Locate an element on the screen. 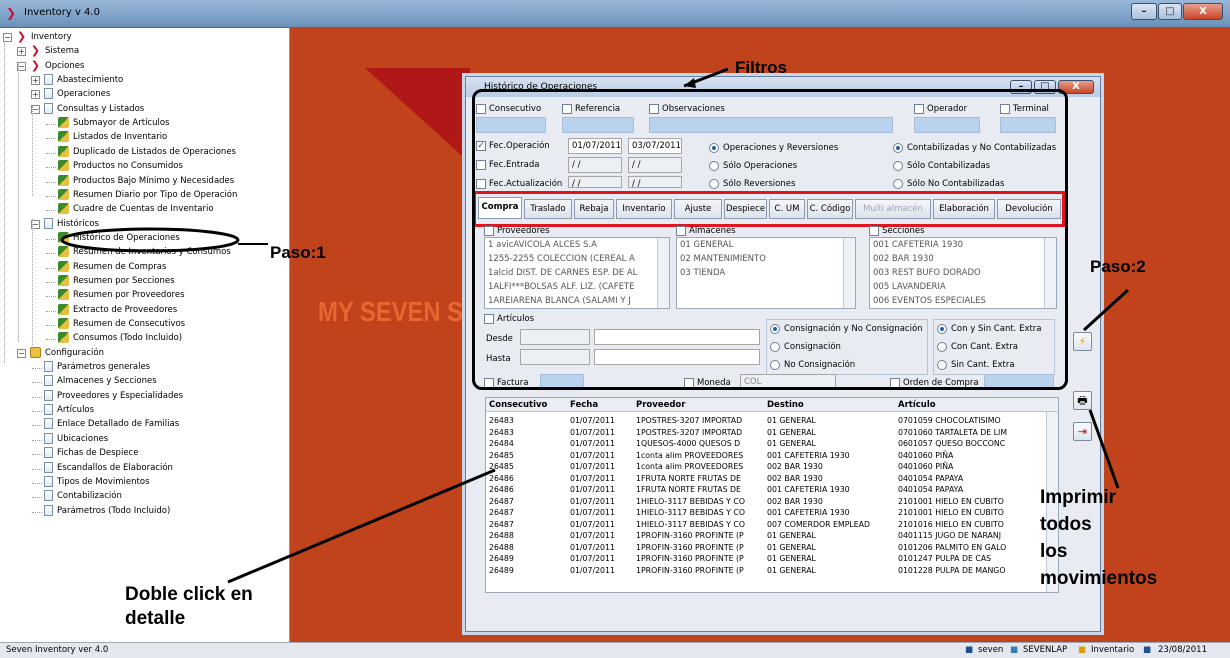  imprimir-arrow is located at coordinates (1104, 449).